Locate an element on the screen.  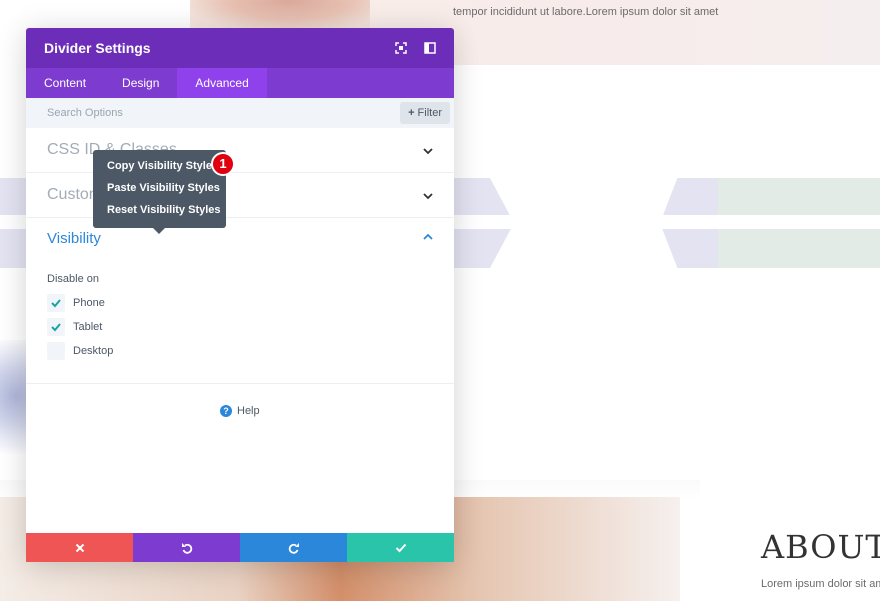
paint-splatter is located at coordinates (13, 410).